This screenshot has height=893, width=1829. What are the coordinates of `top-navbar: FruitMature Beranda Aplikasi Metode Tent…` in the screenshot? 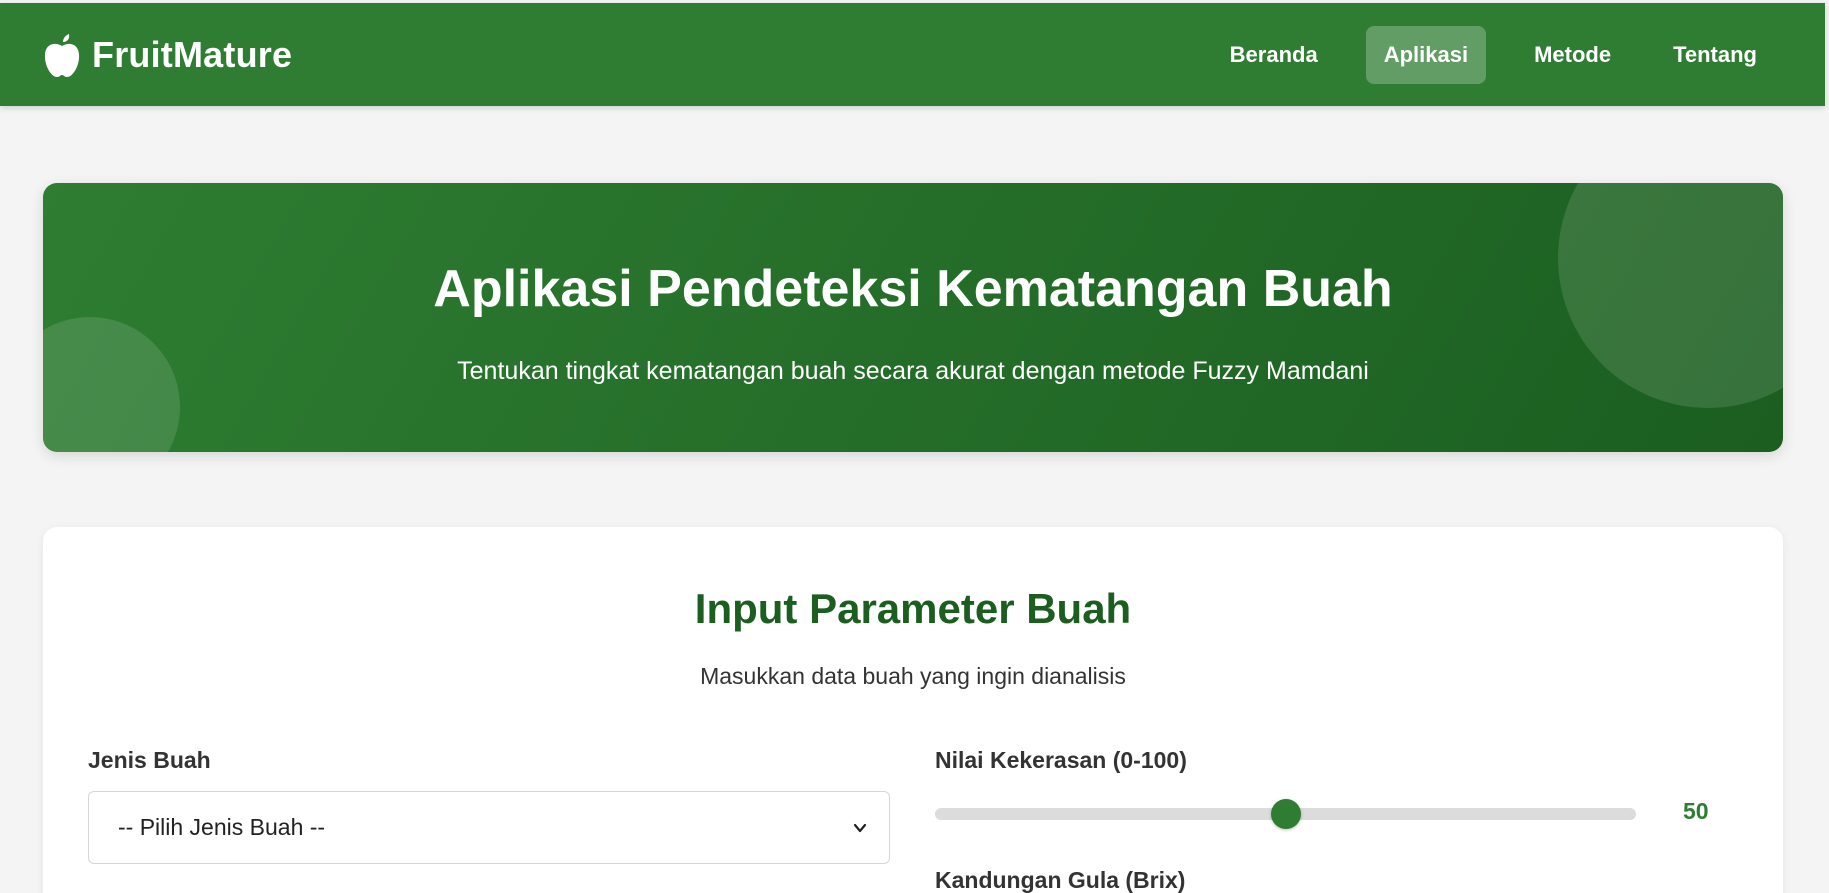 It's located at (912, 54).